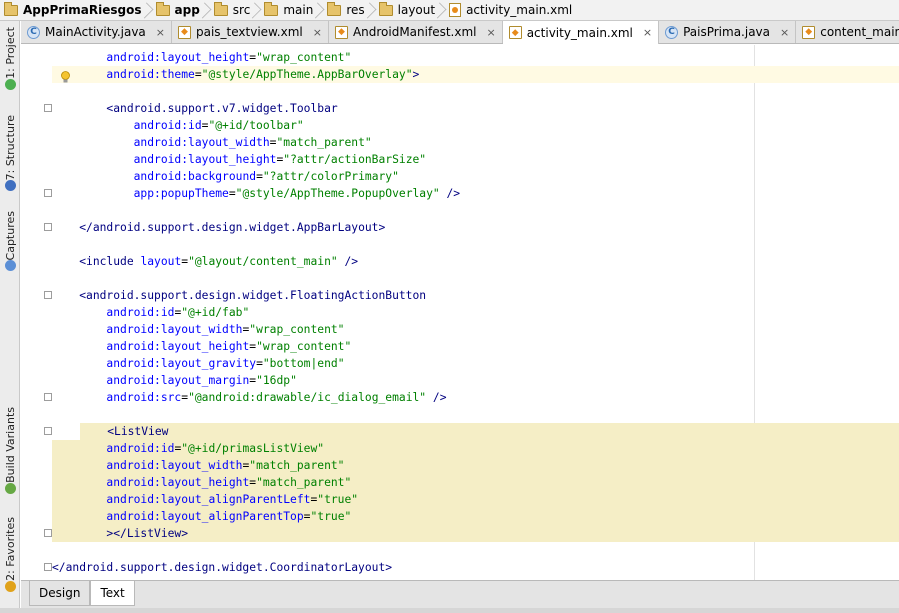 The width and height of the screenshot is (899, 613). Describe the element at coordinates (10, 60) in the screenshot. I see `side-tool-1: 1: Project` at that location.